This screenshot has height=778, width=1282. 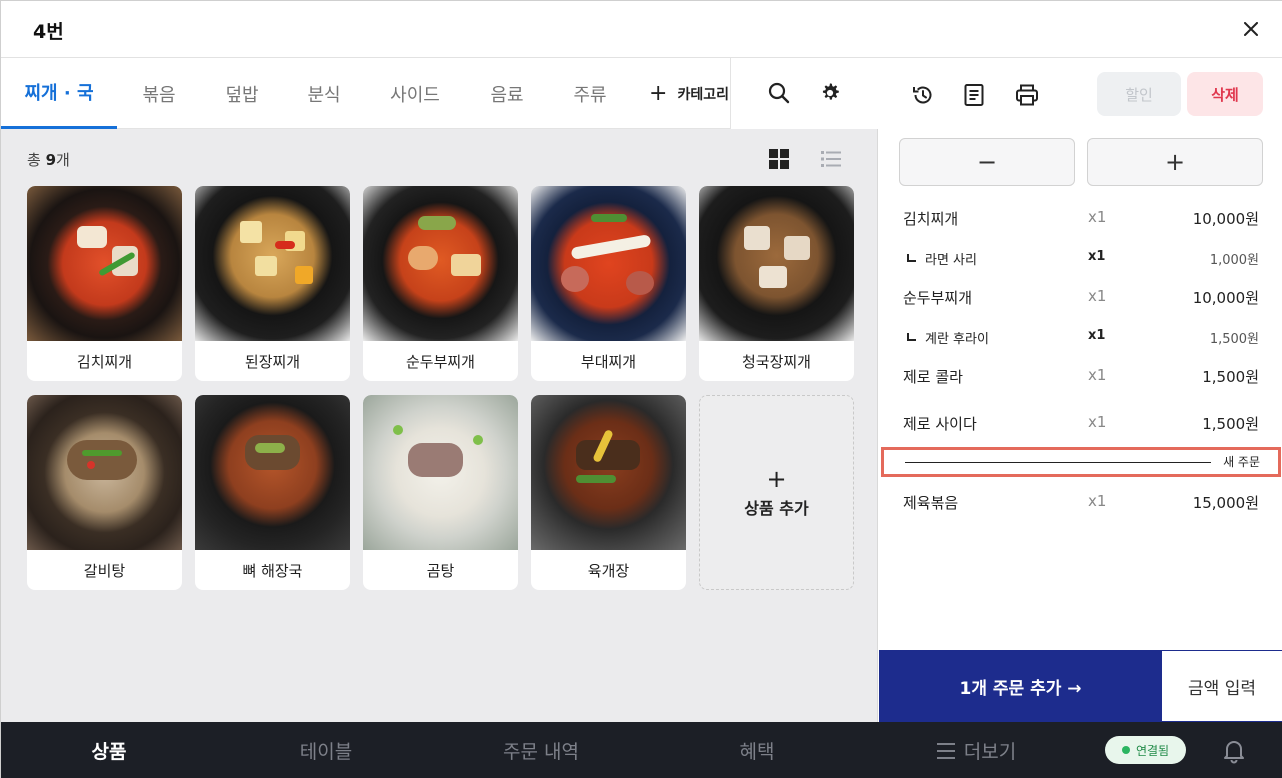 I want to click on product-card-short-rib-soup: 갈비탕, so click(x=104, y=492).